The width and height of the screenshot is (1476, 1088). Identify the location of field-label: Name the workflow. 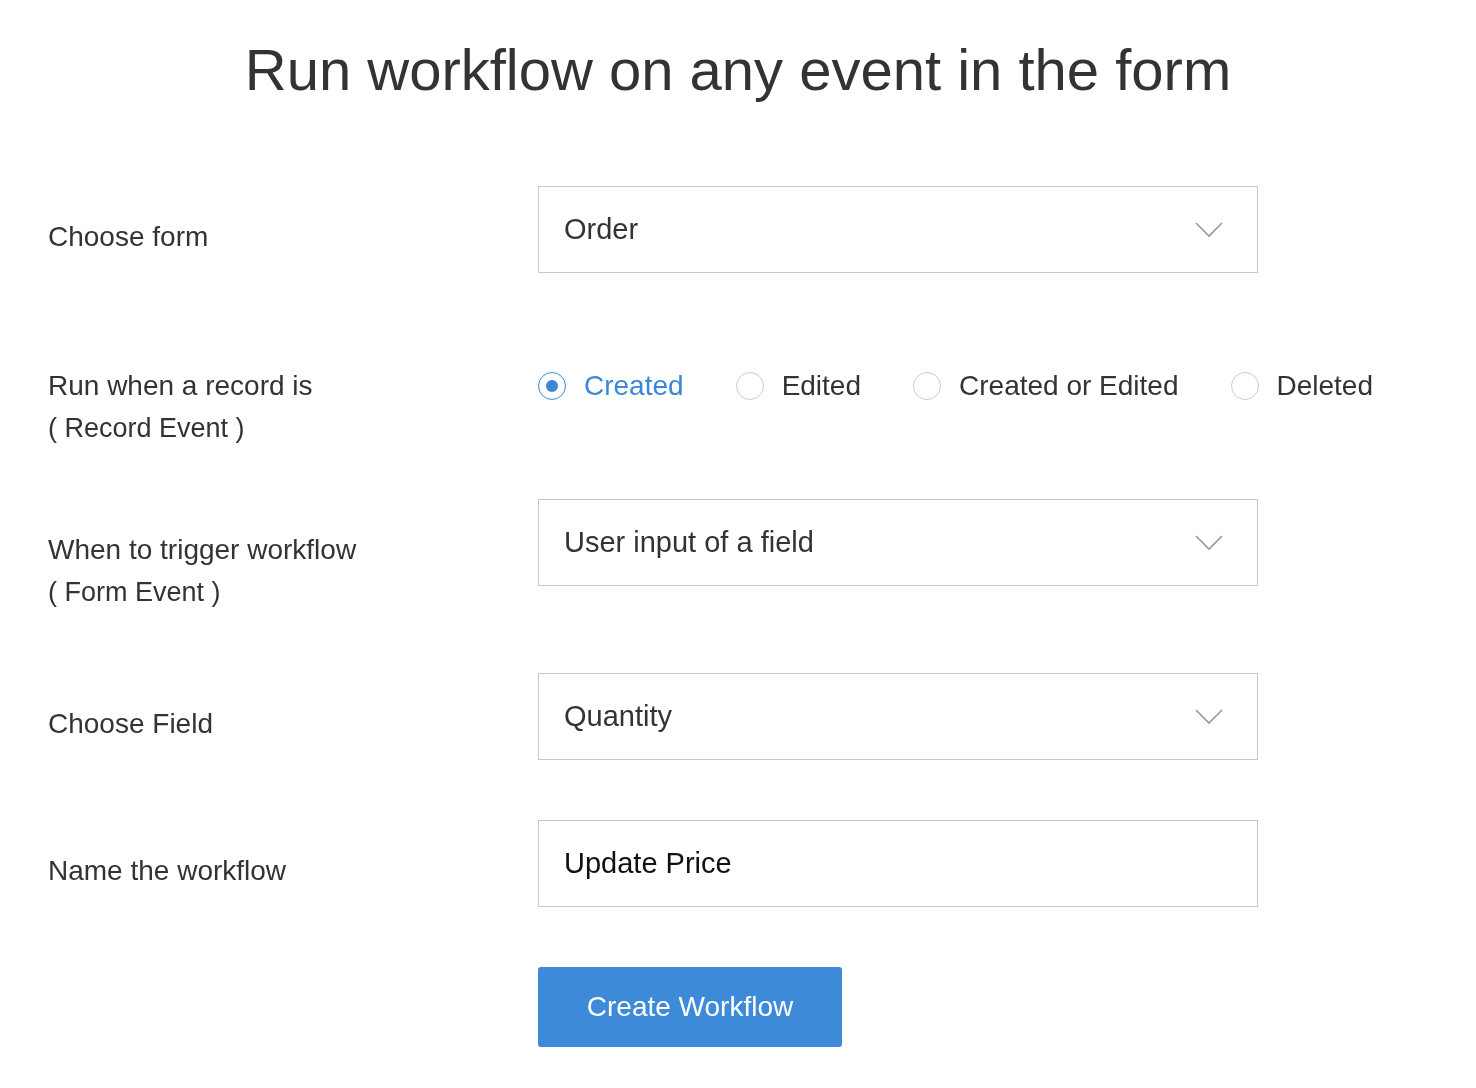
(168, 871).